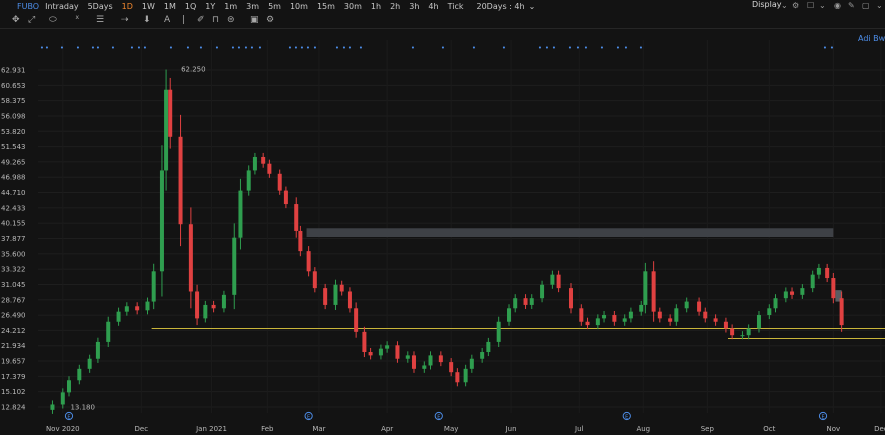 The height and width of the screenshot is (435, 885). Describe the element at coordinates (13, 377) in the screenshot. I see `y-tick-label: 17.379` at that location.